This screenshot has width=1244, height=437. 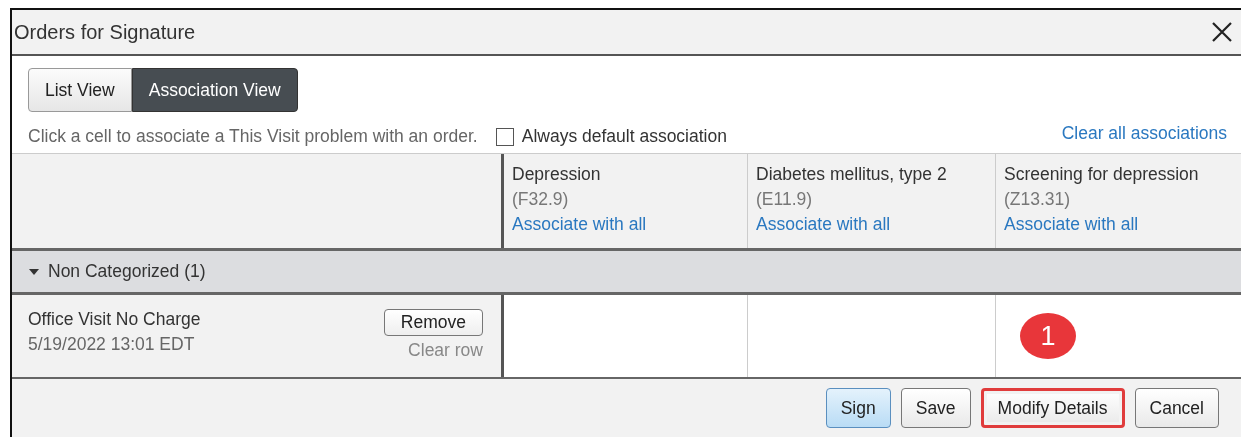 What do you see at coordinates (114, 319) in the screenshot?
I see `order-name: Office Visit No Charge` at bounding box center [114, 319].